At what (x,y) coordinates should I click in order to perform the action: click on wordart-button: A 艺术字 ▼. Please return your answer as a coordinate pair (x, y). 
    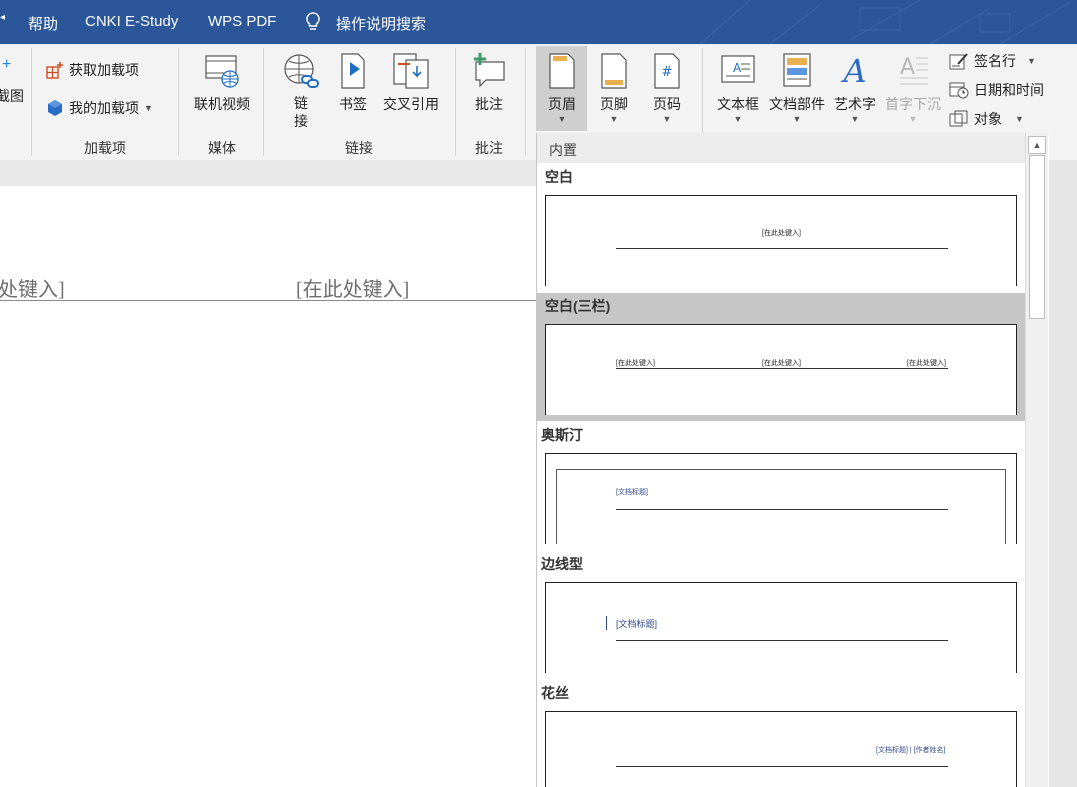
    Looking at the image, I should click on (855, 88).